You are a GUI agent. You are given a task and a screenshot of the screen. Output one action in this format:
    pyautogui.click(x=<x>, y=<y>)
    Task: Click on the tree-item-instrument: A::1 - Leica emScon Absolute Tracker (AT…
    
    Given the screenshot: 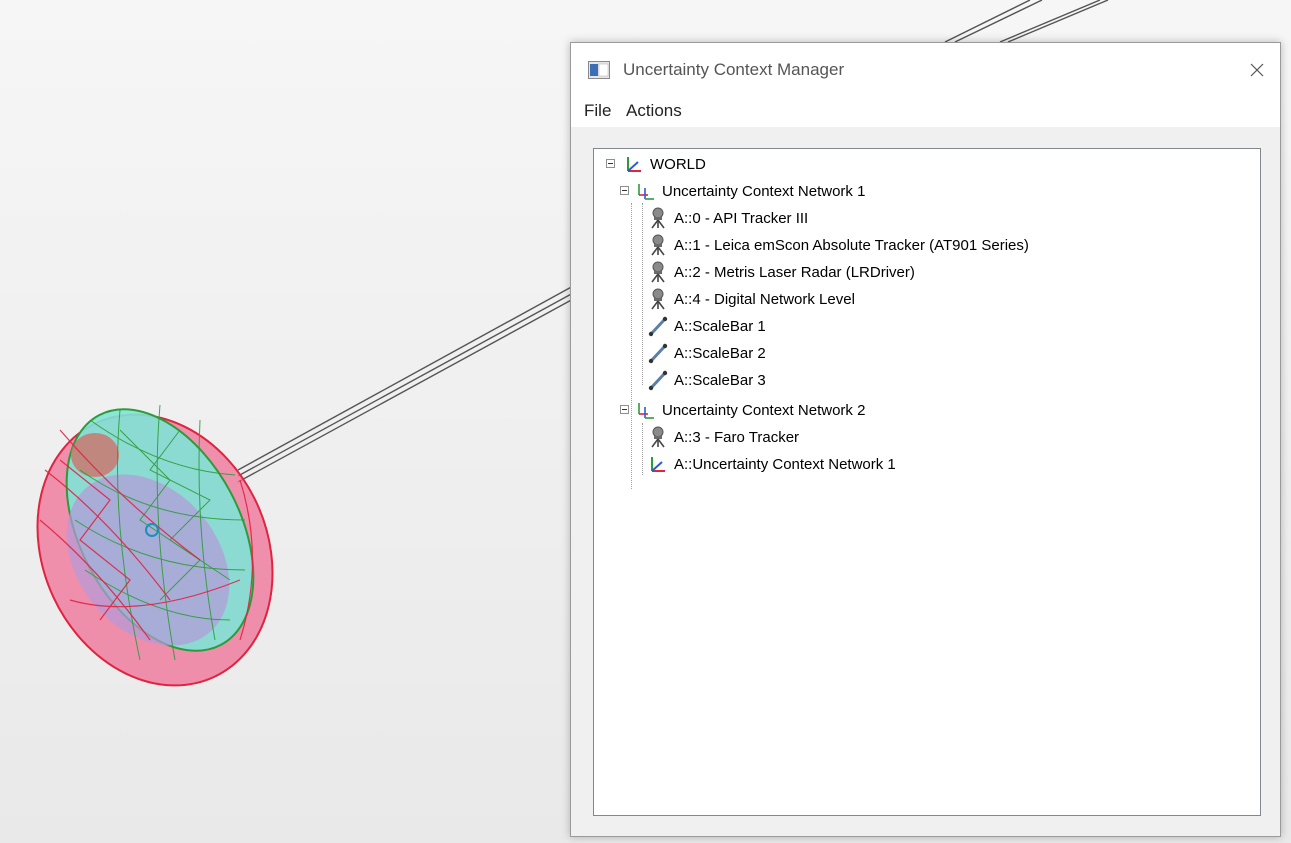 What is the action you would take?
    pyautogui.click(x=838, y=245)
    